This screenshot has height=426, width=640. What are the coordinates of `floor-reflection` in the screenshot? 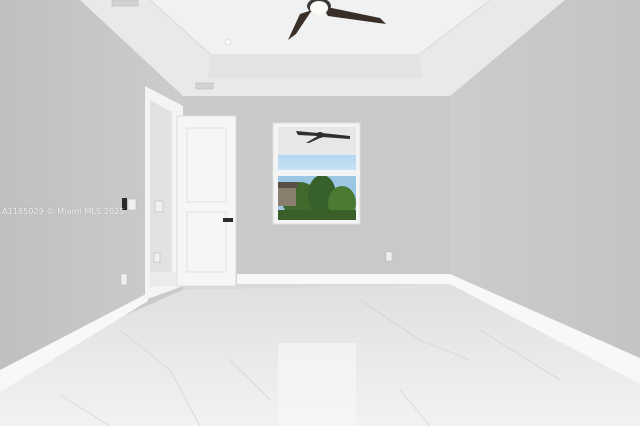 It's located at (317, 384).